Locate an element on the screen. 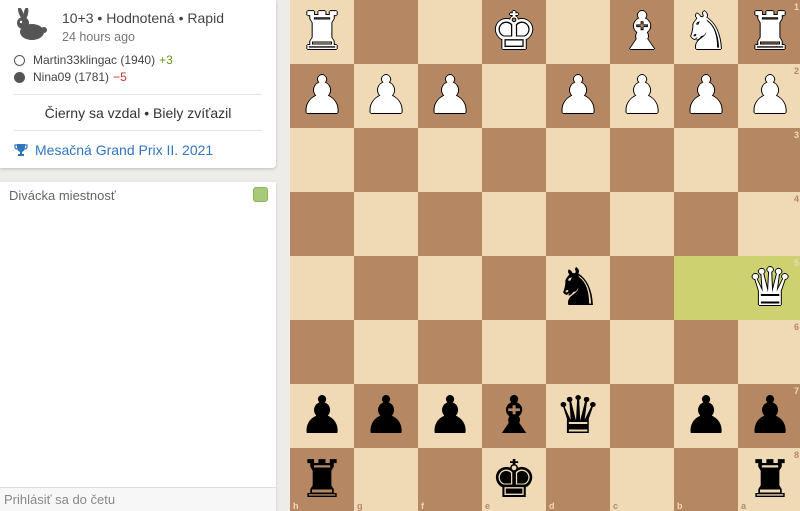 Image resolution: width=800 pixels, height=511 pixels. game-time-ago: 24 hours ago is located at coordinates (98, 37).